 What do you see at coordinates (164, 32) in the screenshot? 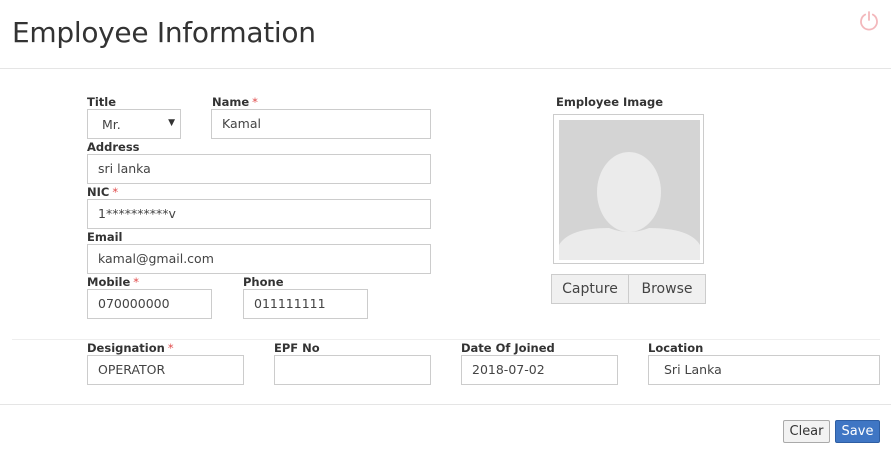
I see `page-title: Employee Information` at bounding box center [164, 32].